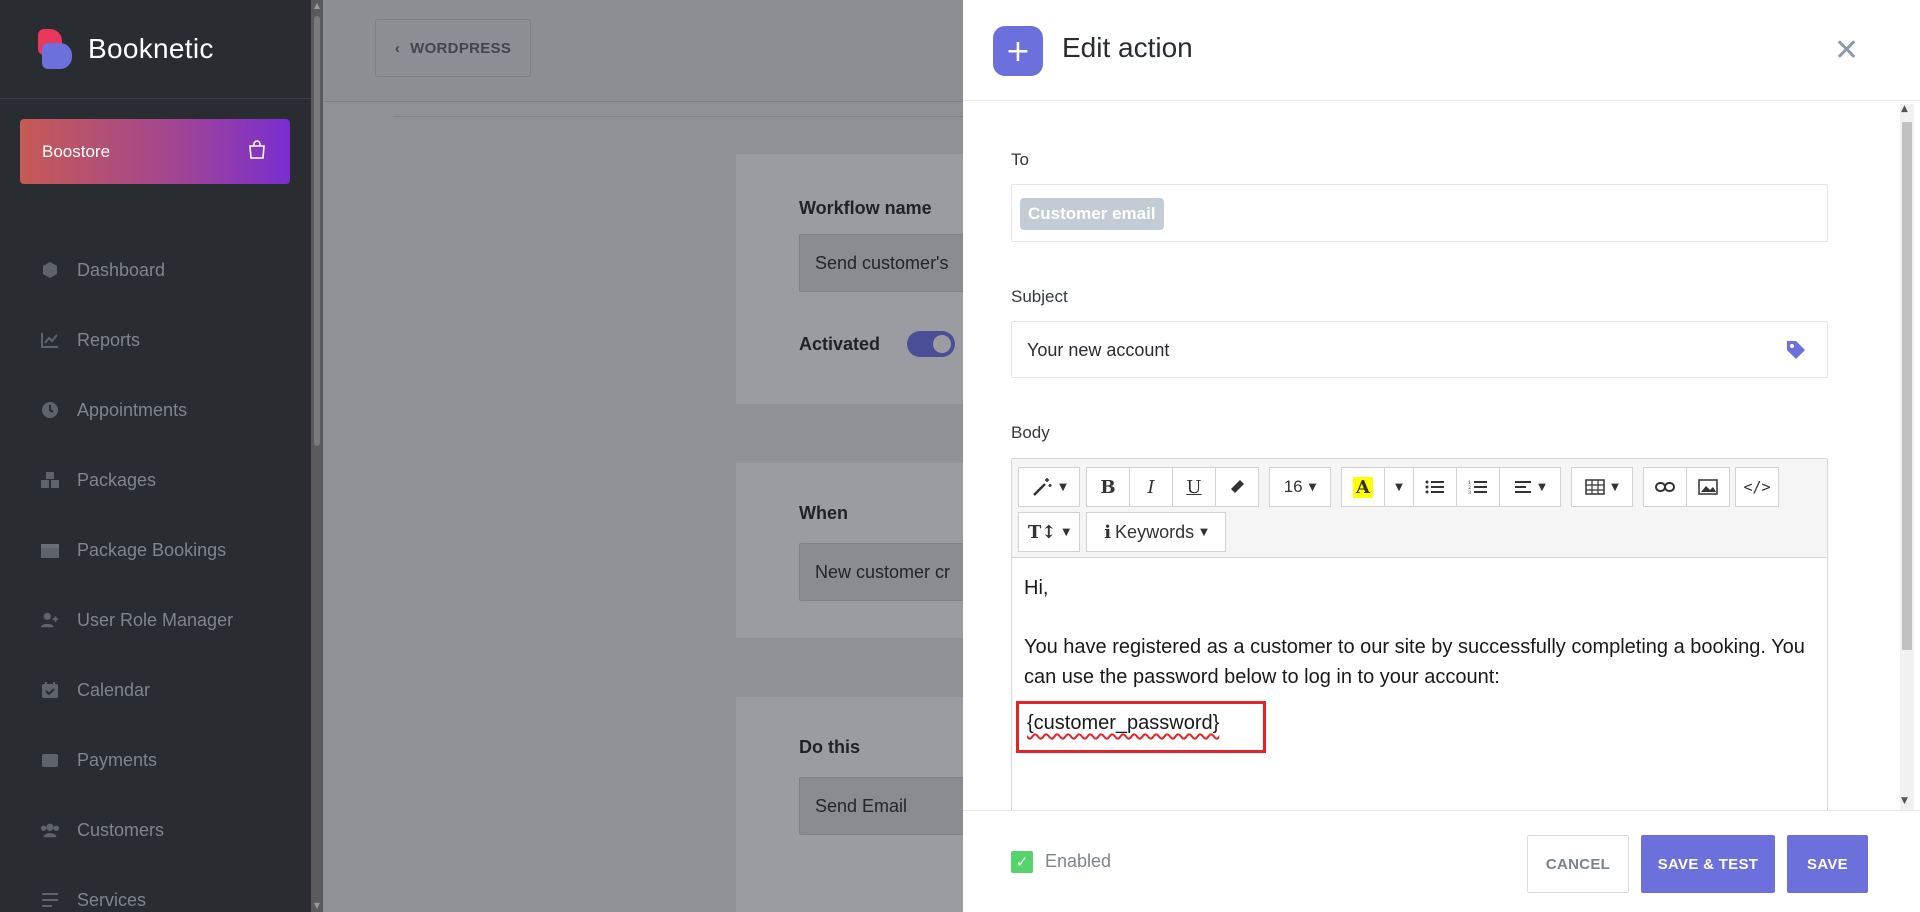  What do you see at coordinates (151, 48) in the screenshot?
I see `brand-name: Booknetic` at bounding box center [151, 48].